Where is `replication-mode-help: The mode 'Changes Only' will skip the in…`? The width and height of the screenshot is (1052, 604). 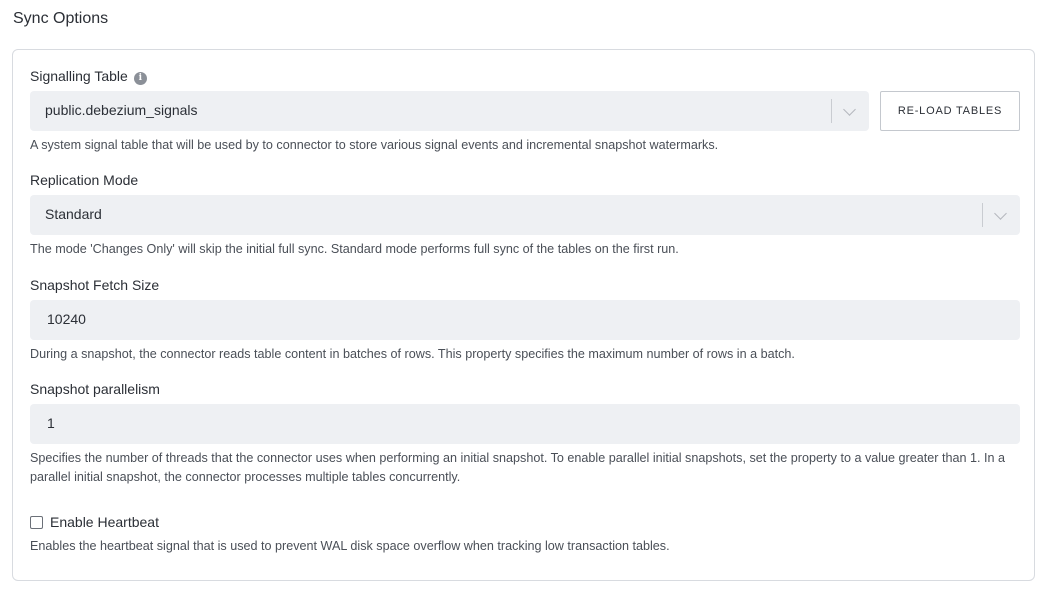 replication-mode-help: The mode 'Changes Only' will skip the in… is located at coordinates (354, 249).